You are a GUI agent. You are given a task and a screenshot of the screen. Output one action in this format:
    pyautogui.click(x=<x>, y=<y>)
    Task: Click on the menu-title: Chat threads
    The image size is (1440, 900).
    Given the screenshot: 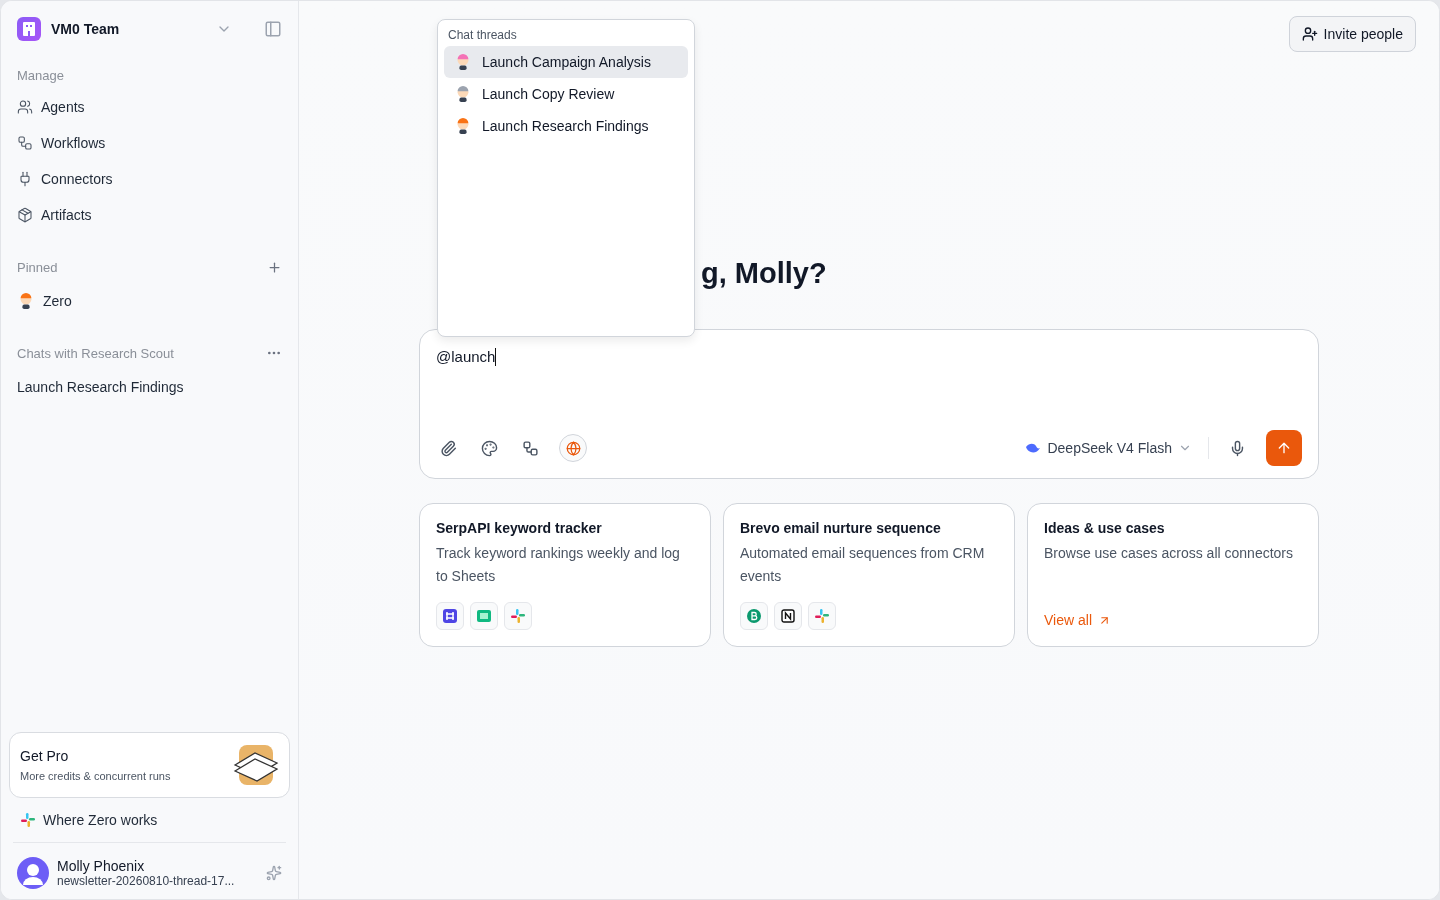 What is the action you would take?
    pyautogui.click(x=482, y=36)
    